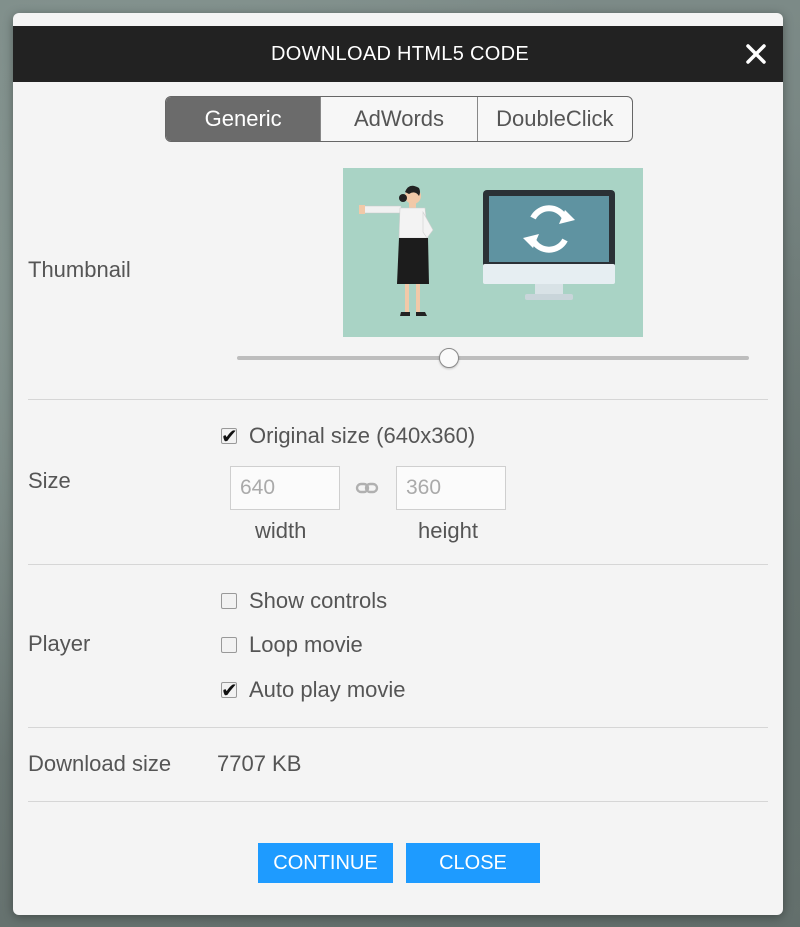 This screenshot has height=927, width=800. I want to click on tab-generic: Generic, so click(243, 119).